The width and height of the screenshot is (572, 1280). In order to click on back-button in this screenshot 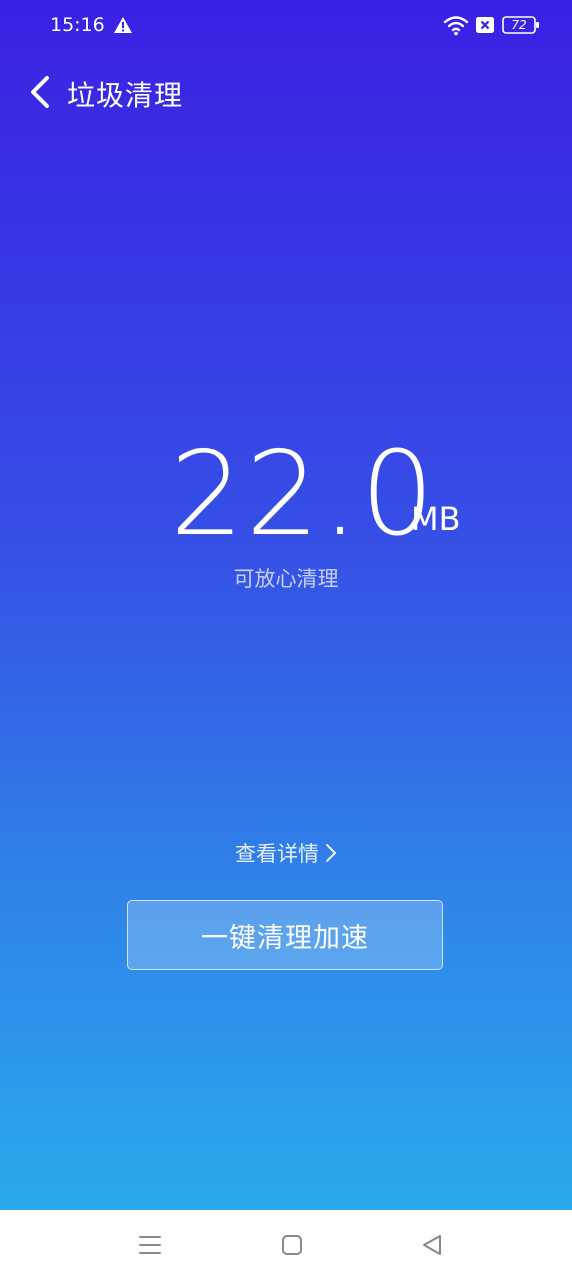, I will do `click(40, 92)`.